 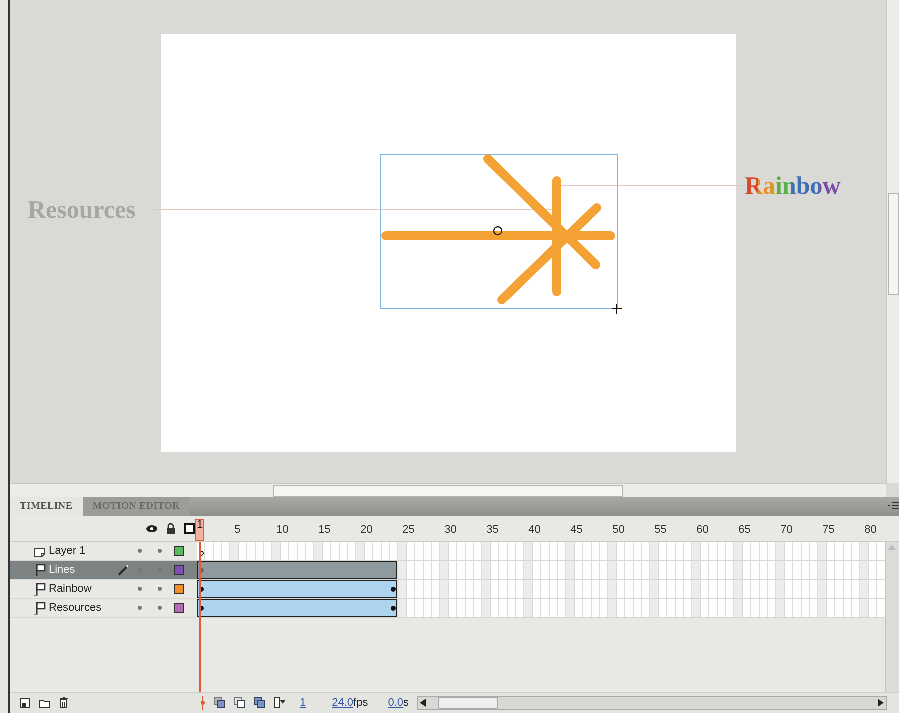 I want to click on frame-number: 30, so click(x=450, y=530).